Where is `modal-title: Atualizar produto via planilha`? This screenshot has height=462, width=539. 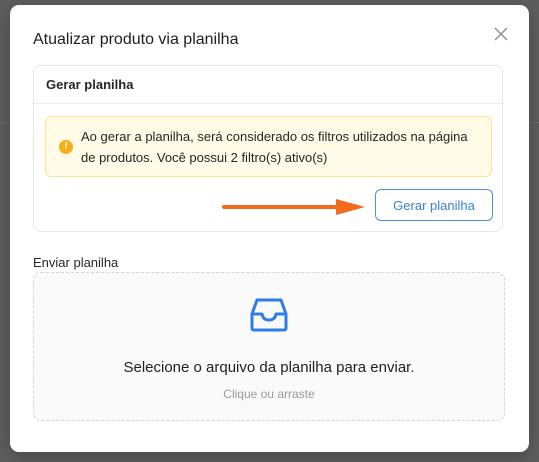
modal-title: Atualizar produto via planilha is located at coordinates (136, 39).